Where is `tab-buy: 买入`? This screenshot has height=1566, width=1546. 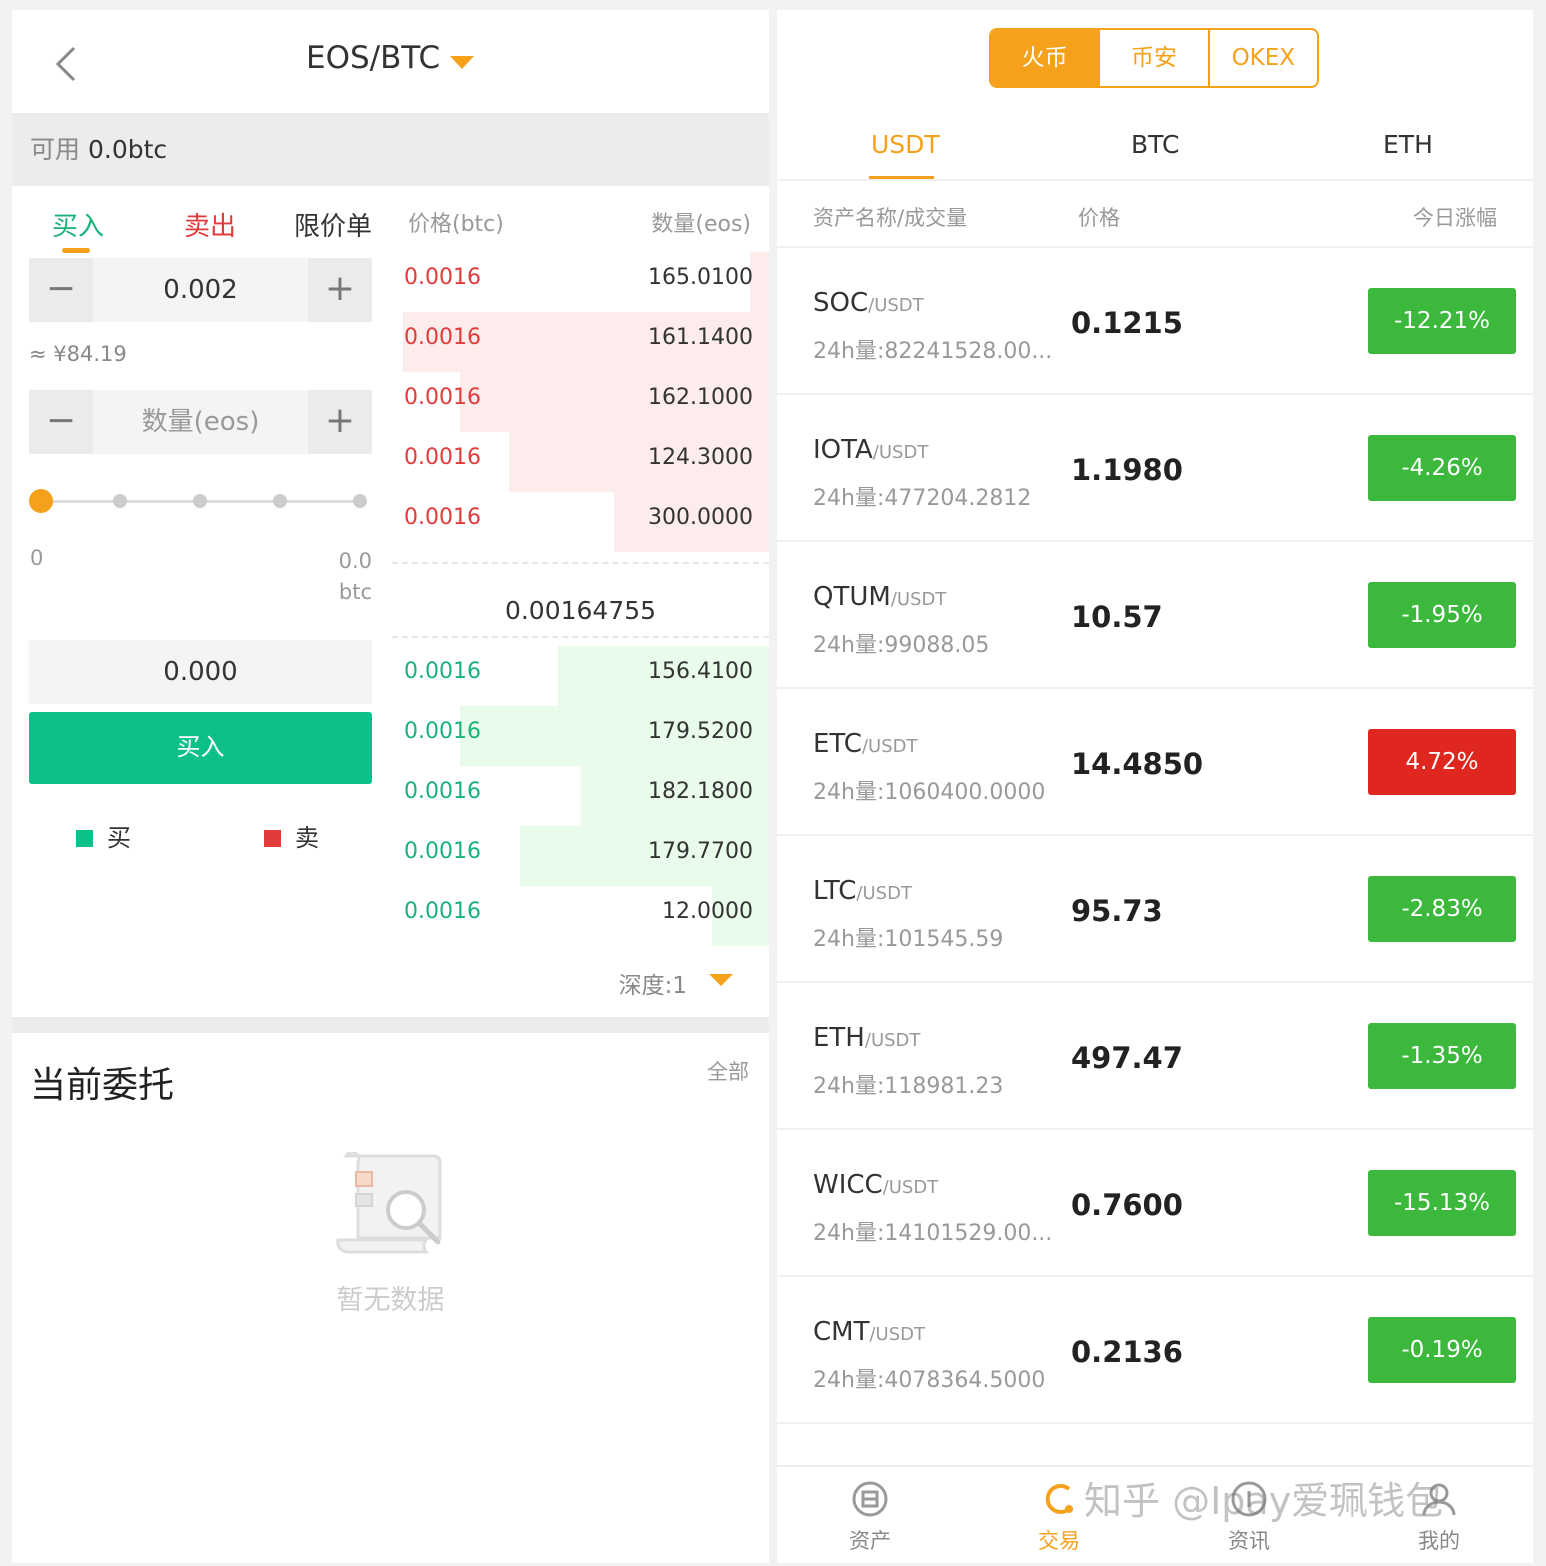 tab-buy: 买入 is located at coordinates (78, 224).